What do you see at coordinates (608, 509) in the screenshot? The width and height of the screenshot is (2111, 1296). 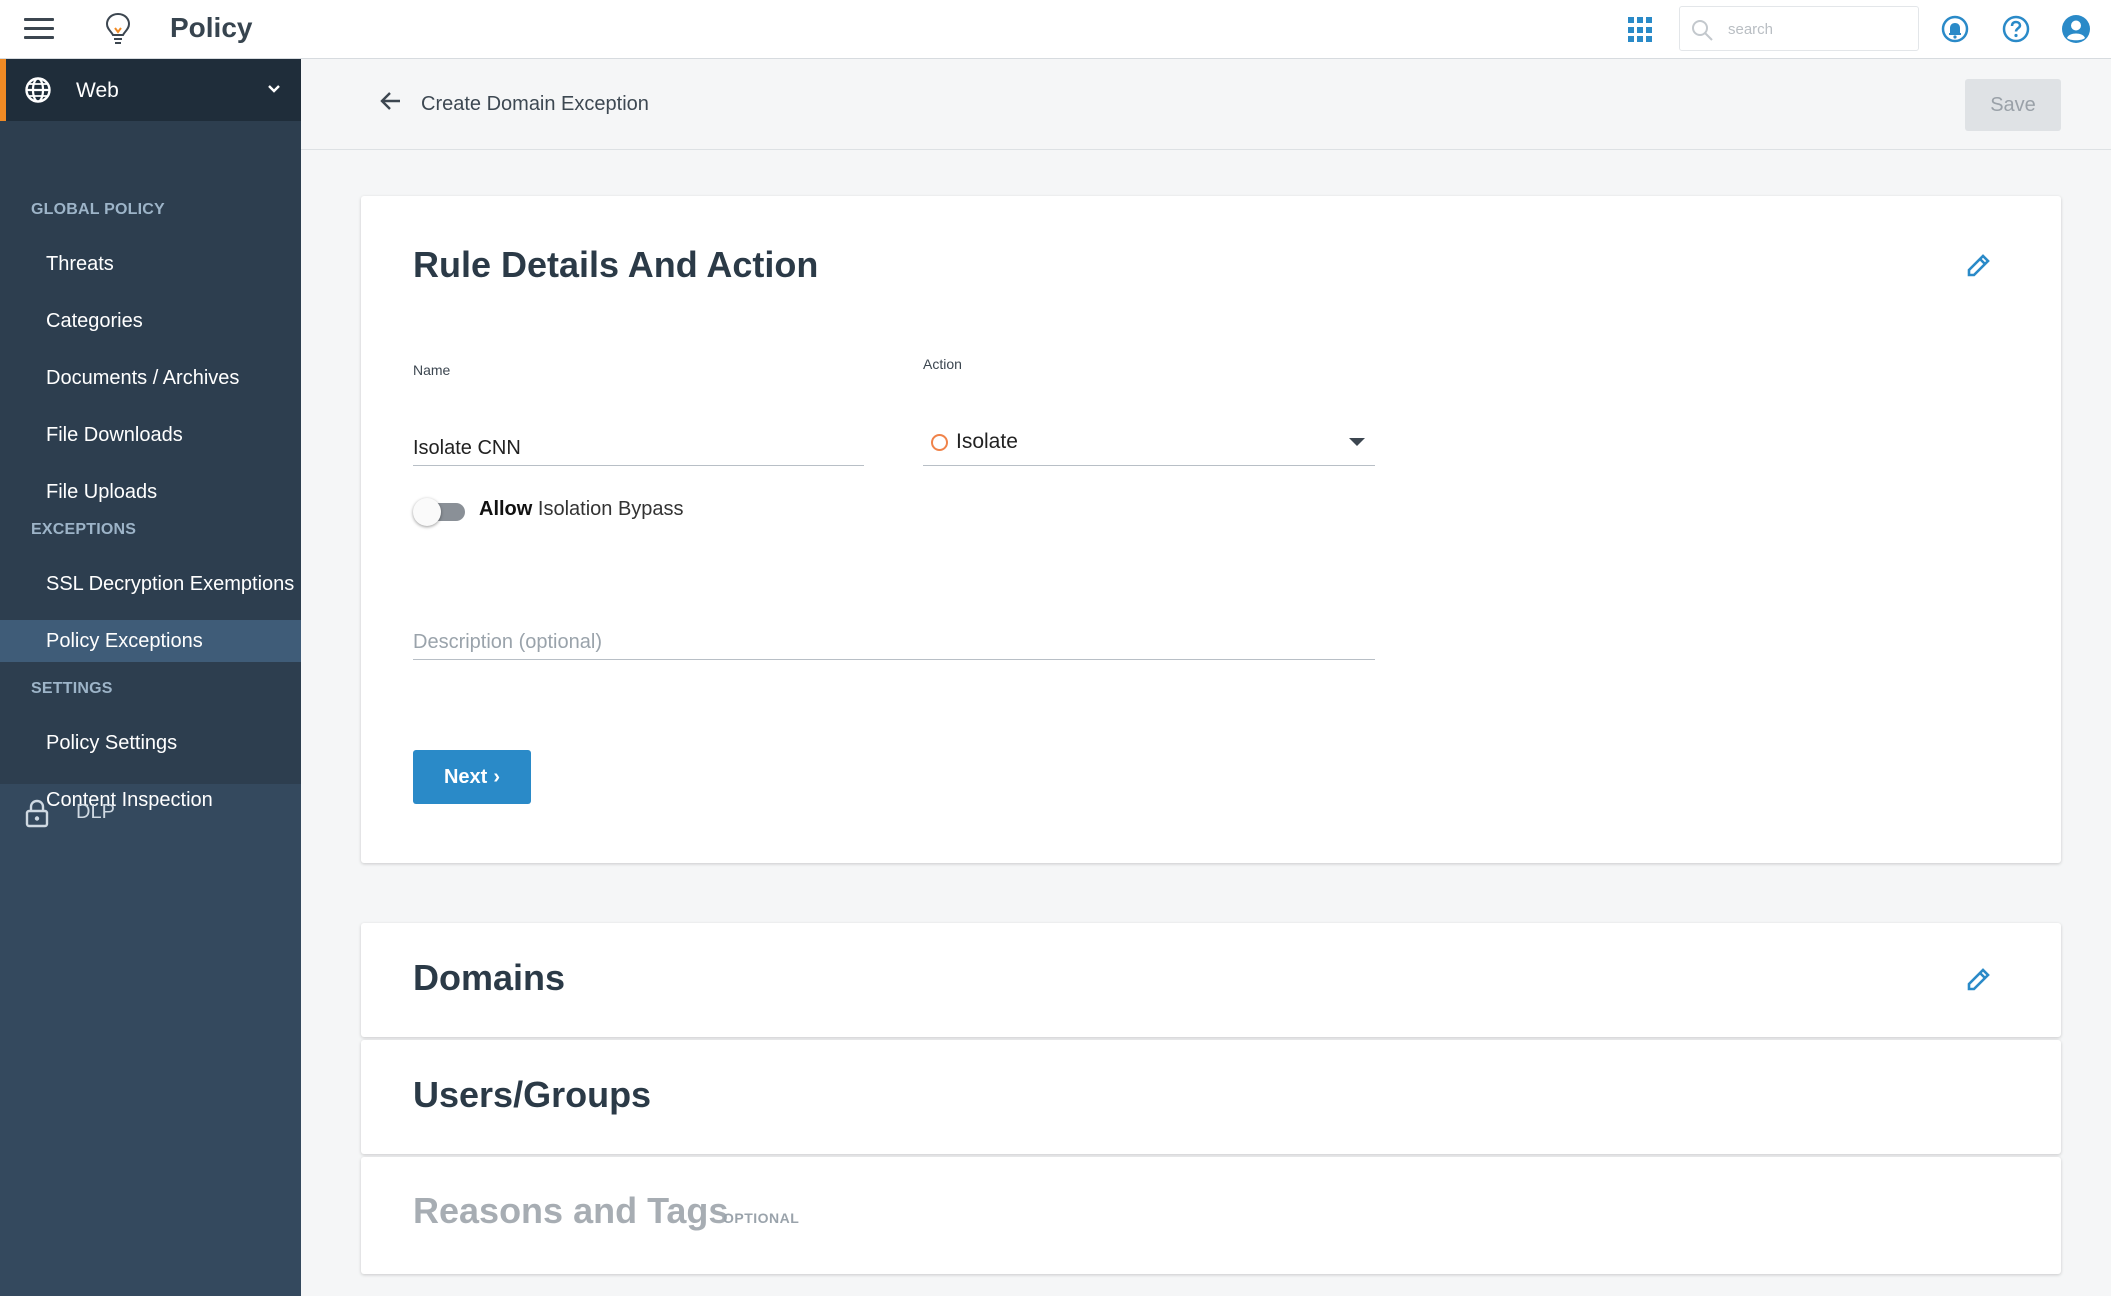 I see `toggle-label-rest: Isolation Bypass` at bounding box center [608, 509].